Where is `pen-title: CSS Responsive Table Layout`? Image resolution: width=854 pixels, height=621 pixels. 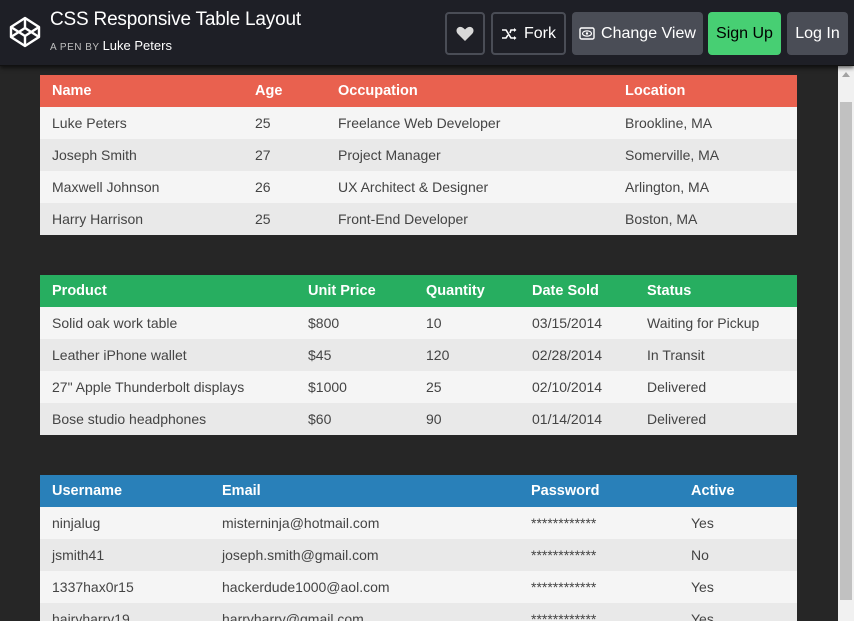
pen-title: CSS Responsive Table Layout is located at coordinates (175, 19).